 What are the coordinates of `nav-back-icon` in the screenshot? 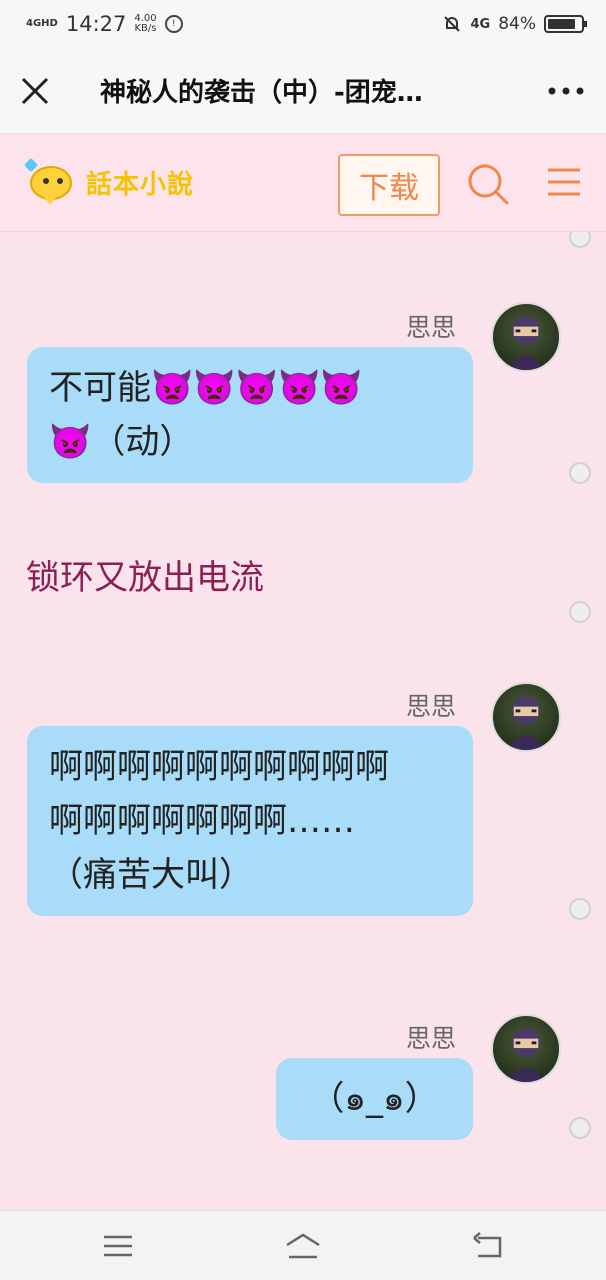 It's located at (488, 1246).